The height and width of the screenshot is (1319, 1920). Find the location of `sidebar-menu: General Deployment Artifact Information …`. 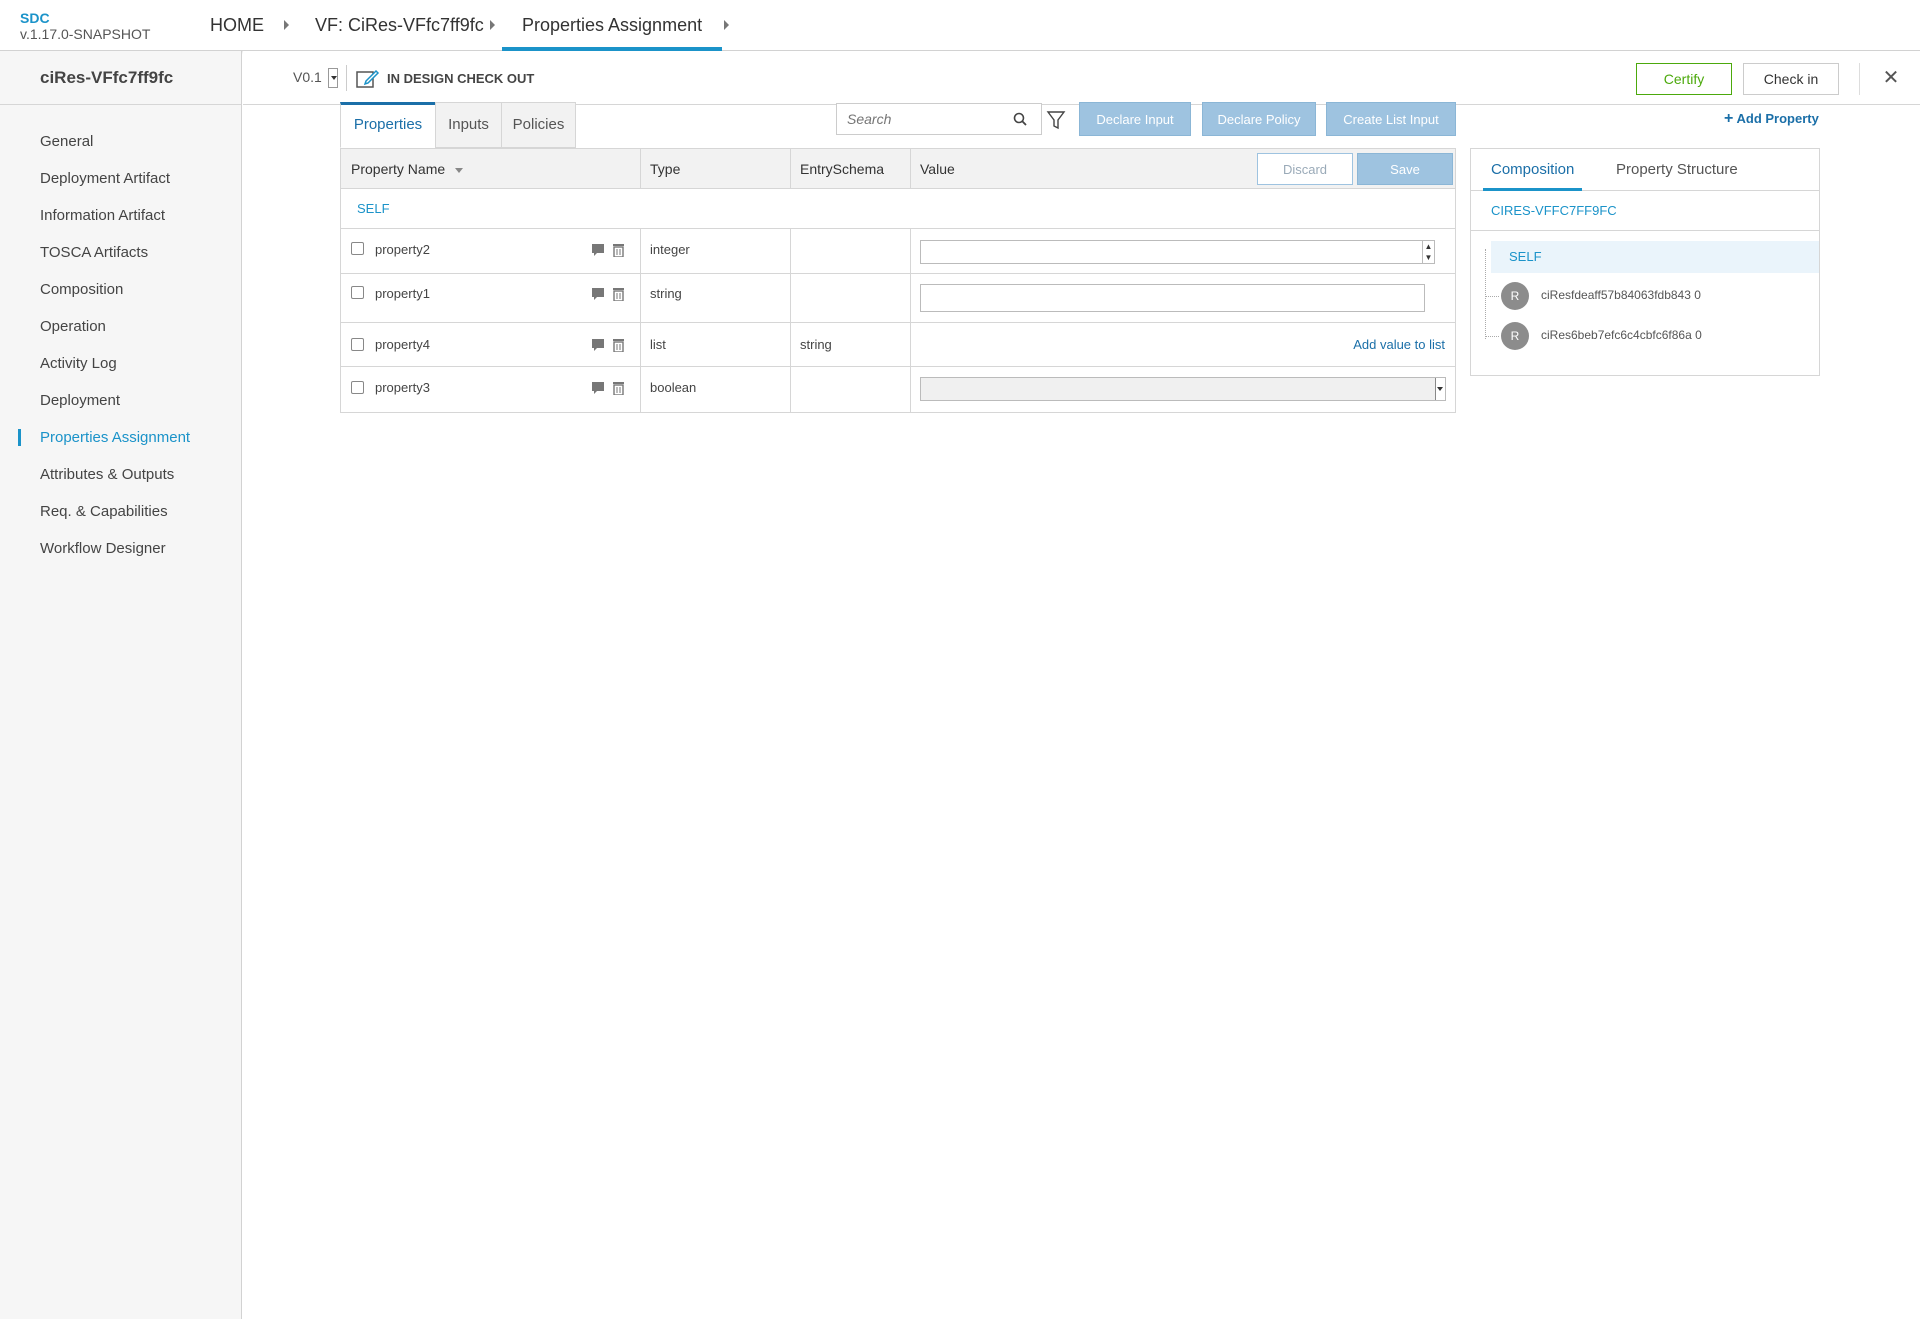

sidebar-menu: General Deployment Artifact Information … is located at coordinates (120, 336).